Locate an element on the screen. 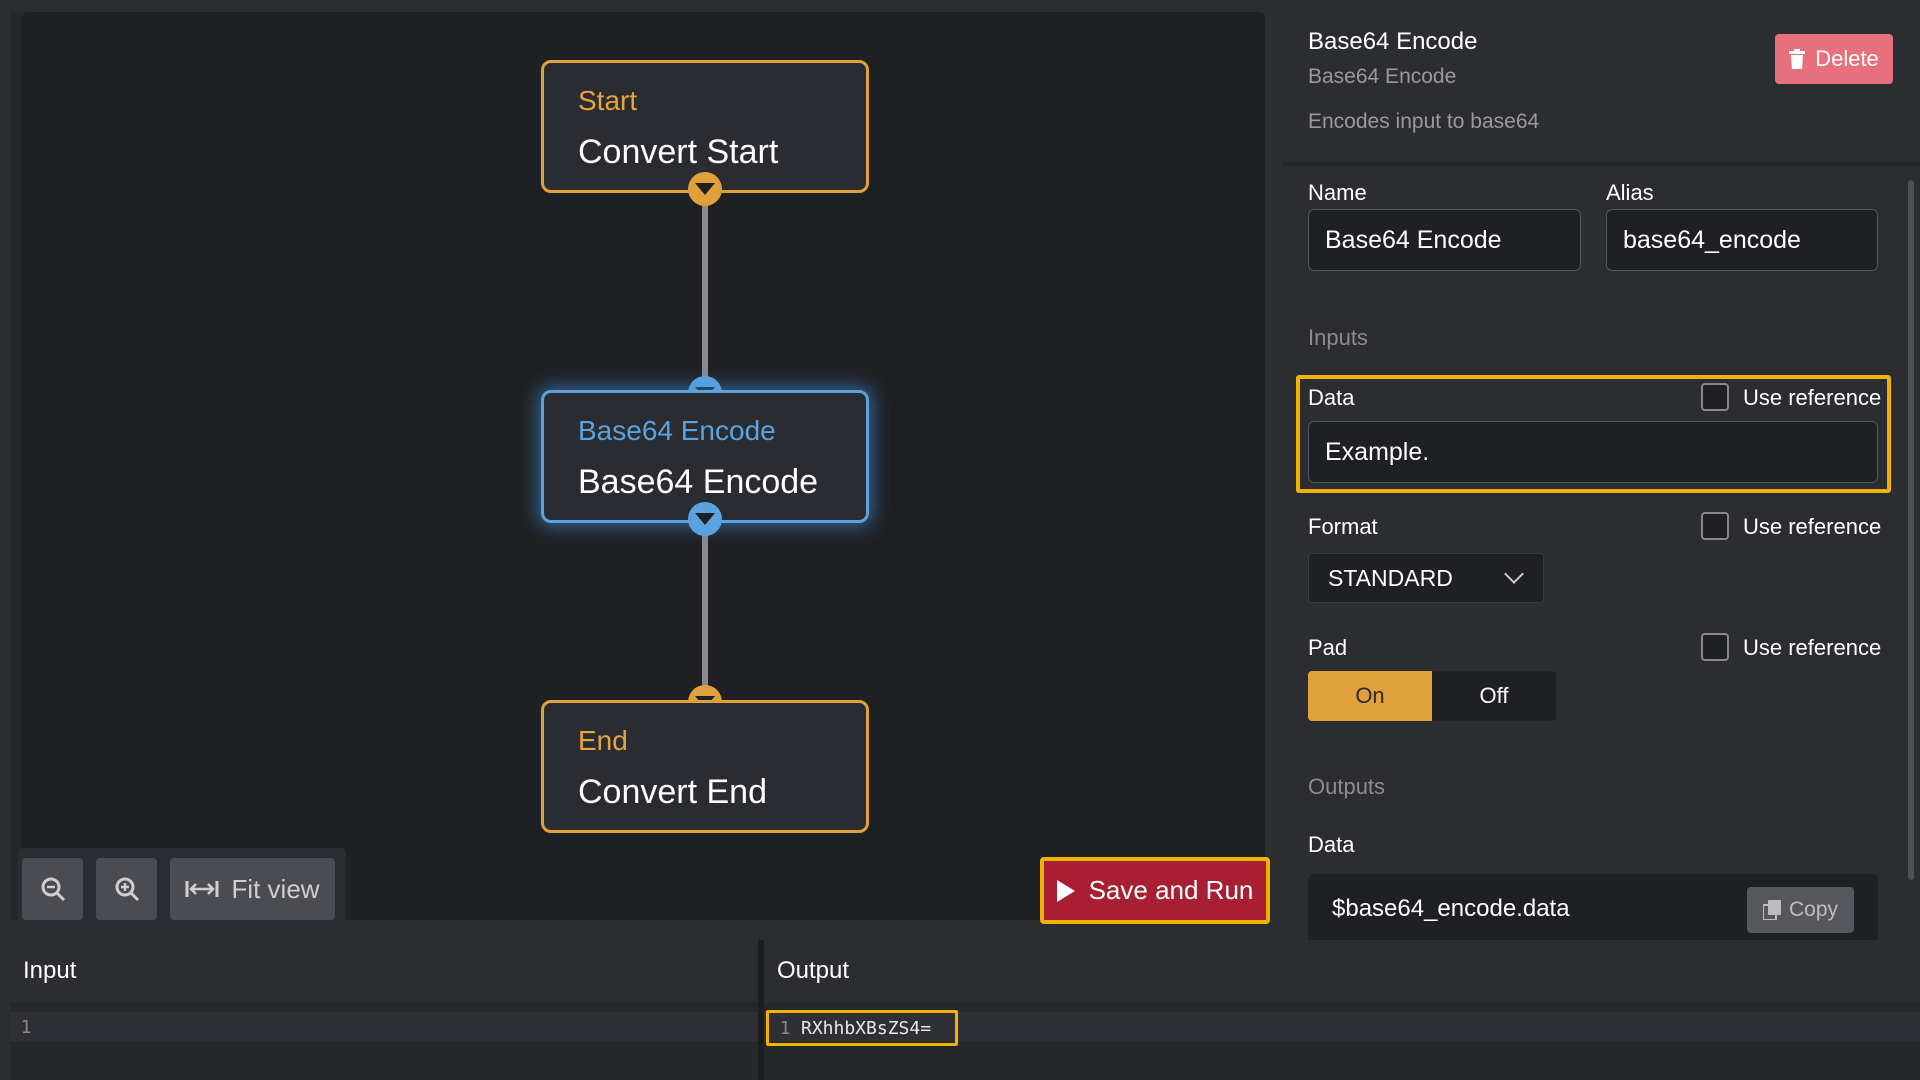 This screenshot has height=1080, width=1920. pad-label: Pad is located at coordinates (1328, 647).